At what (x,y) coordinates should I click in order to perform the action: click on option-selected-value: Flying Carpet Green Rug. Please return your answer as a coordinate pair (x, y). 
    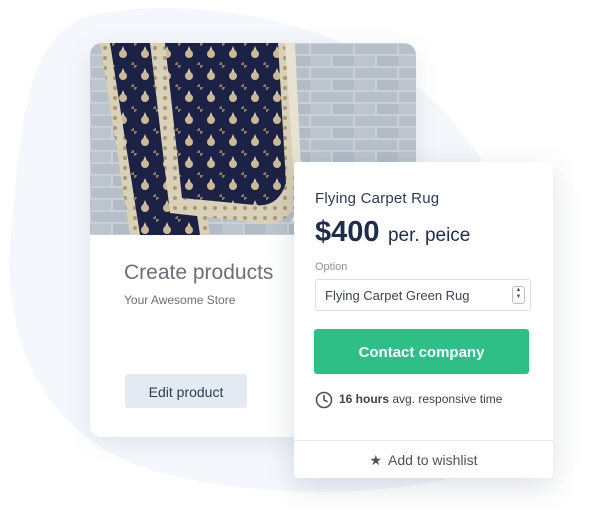
    Looking at the image, I should click on (397, 295).